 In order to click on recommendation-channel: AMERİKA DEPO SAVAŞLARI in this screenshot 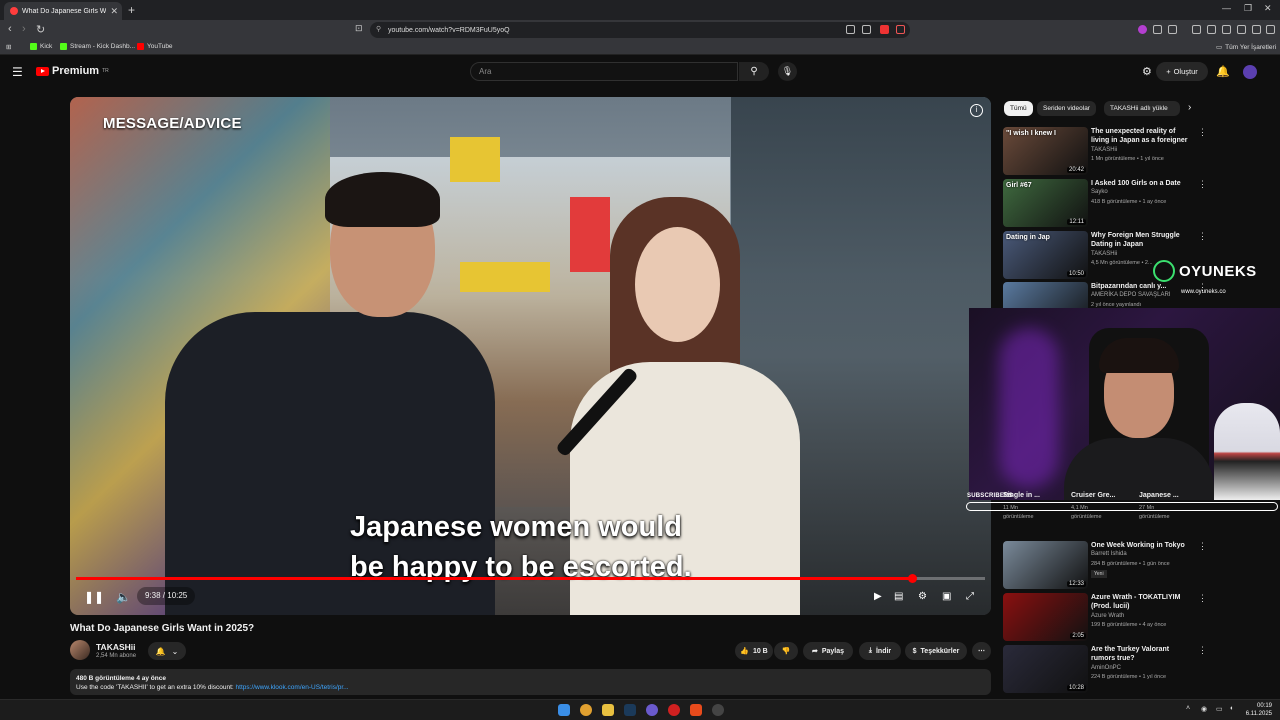, I will do `click(1130, 295)`.